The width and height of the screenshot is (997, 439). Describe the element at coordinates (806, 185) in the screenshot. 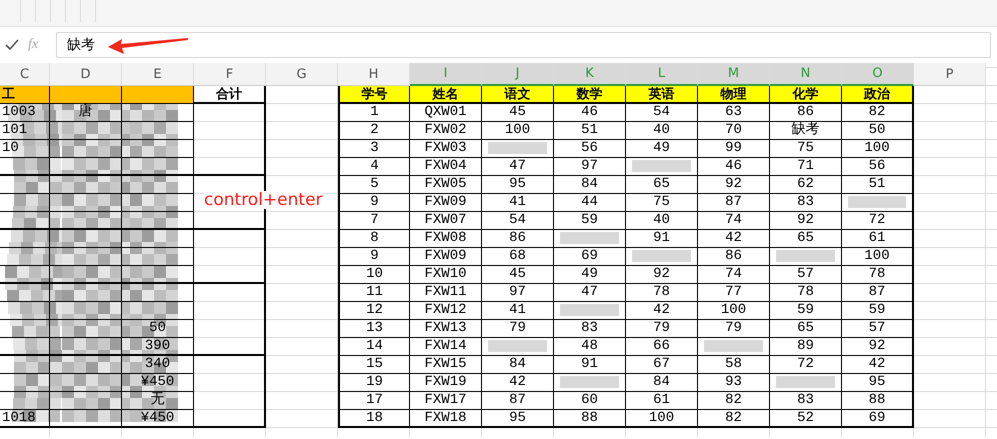

I see `table-cell: 62` at that location.